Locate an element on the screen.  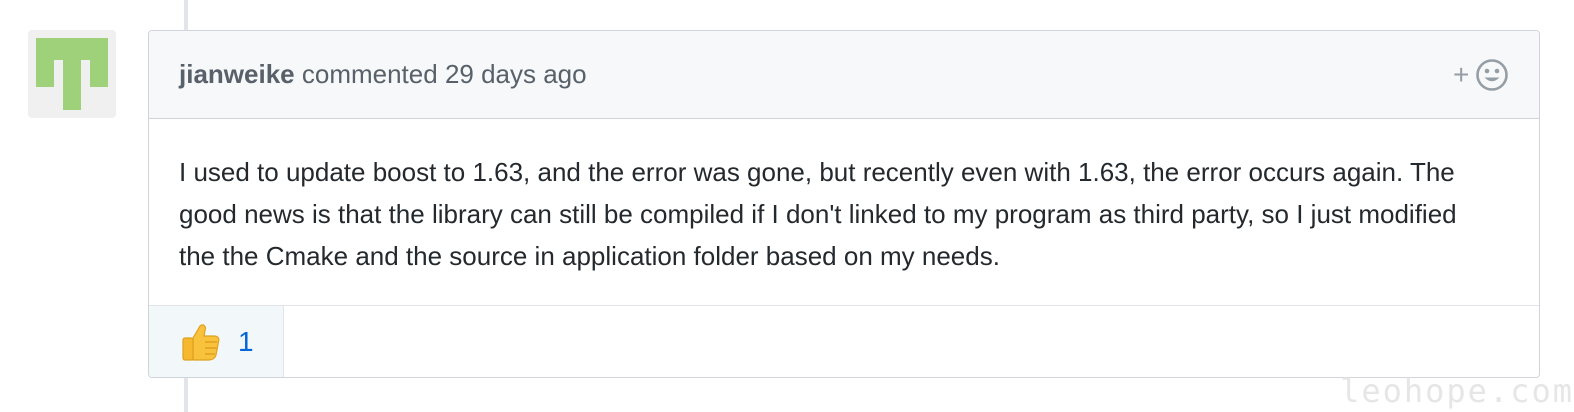
comment-action: commented is located at coordinates (369, 74).